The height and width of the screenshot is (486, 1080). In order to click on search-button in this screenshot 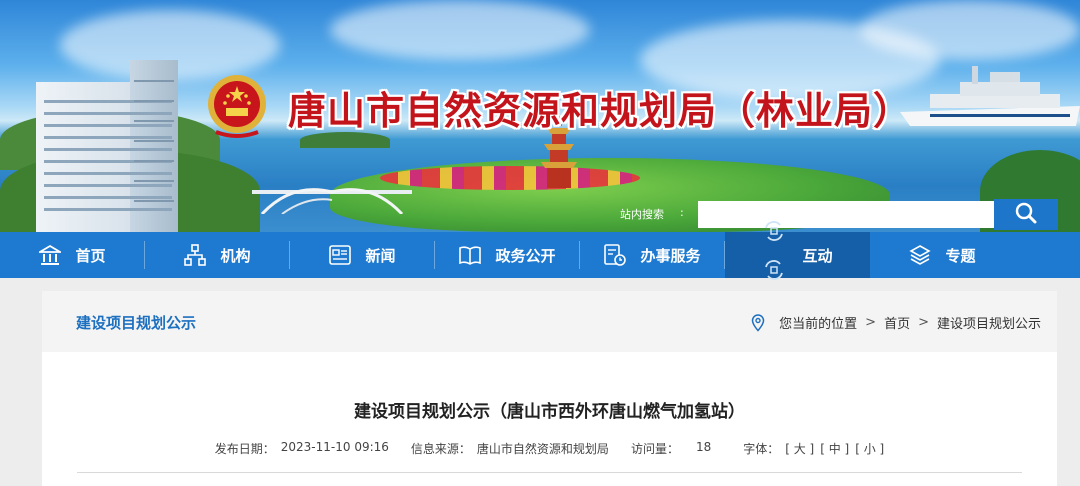, I will do `click(1026, 214)`.